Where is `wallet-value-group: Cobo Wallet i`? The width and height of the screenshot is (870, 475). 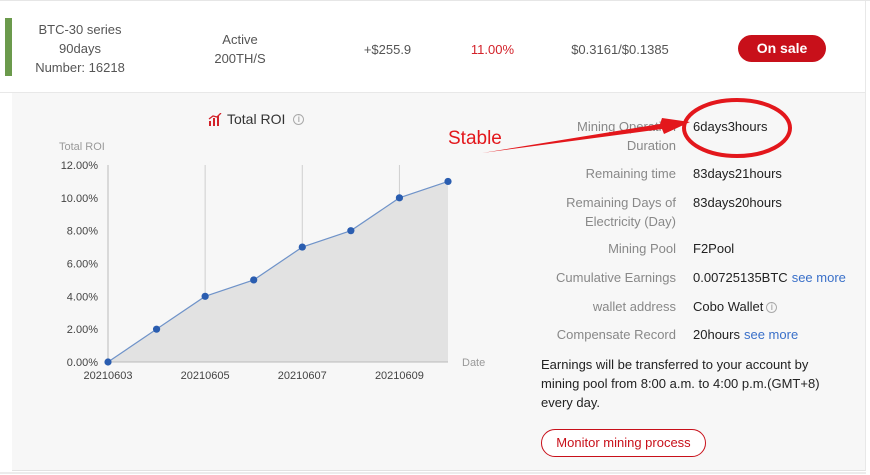 wallet-value-group: Cobo Wallet i is located at coordinates (735, 306).